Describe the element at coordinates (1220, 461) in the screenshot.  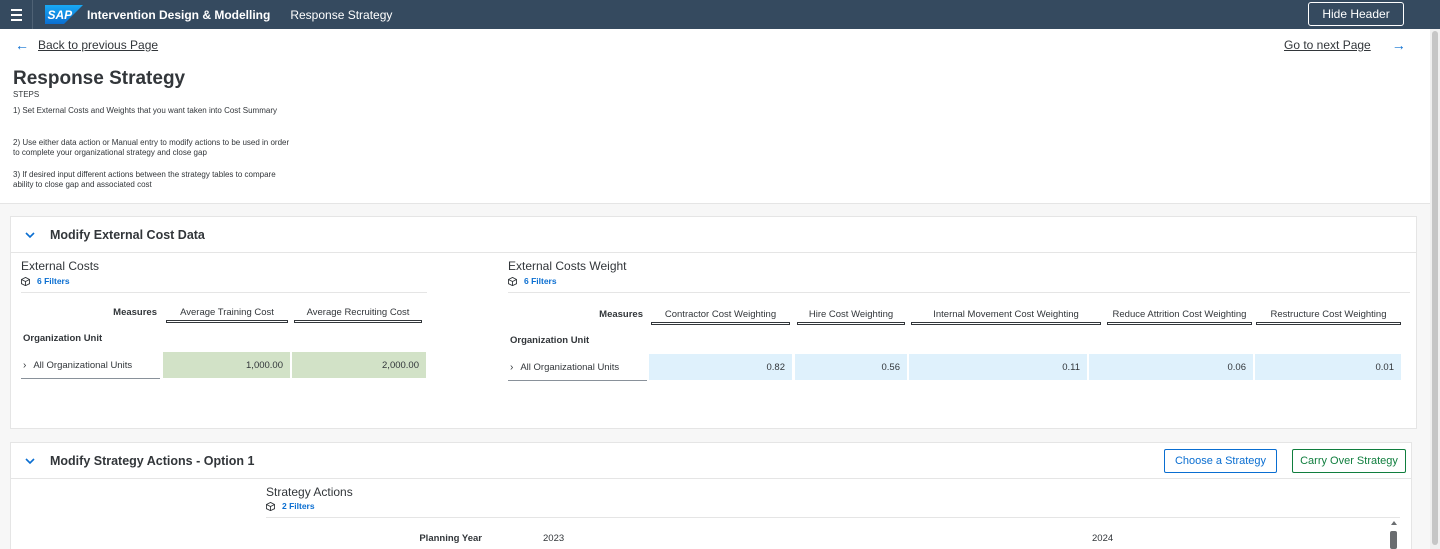
I see `choose-strategy-button: Choose a Strategy` at that location.